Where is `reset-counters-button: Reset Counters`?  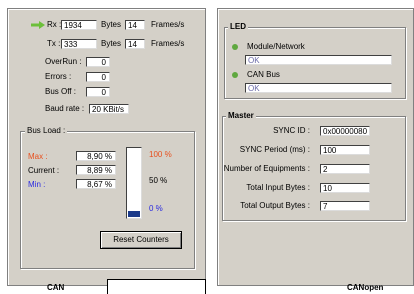
reset-counters-button: Reset Counters is located at coordinates (141, 240).